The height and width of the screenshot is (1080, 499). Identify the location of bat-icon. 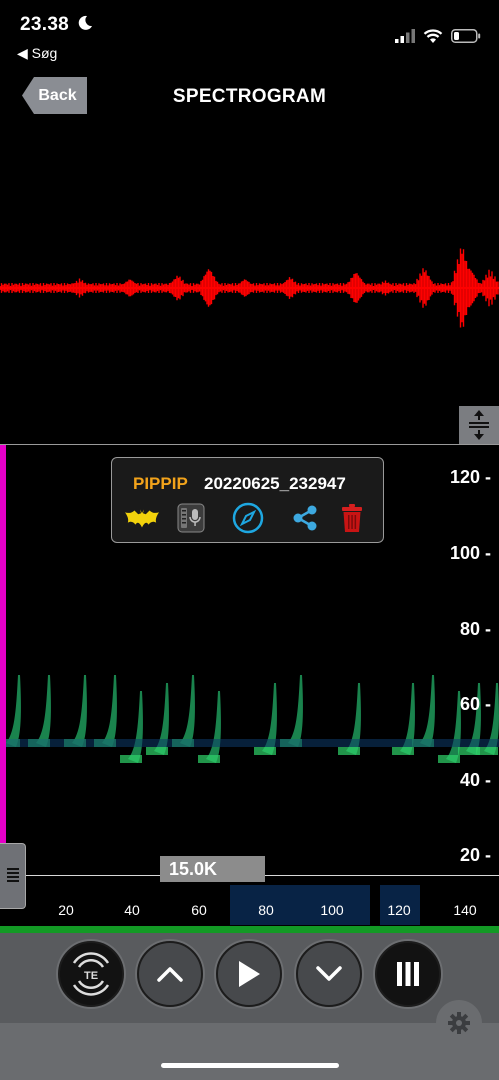
(142, 518).